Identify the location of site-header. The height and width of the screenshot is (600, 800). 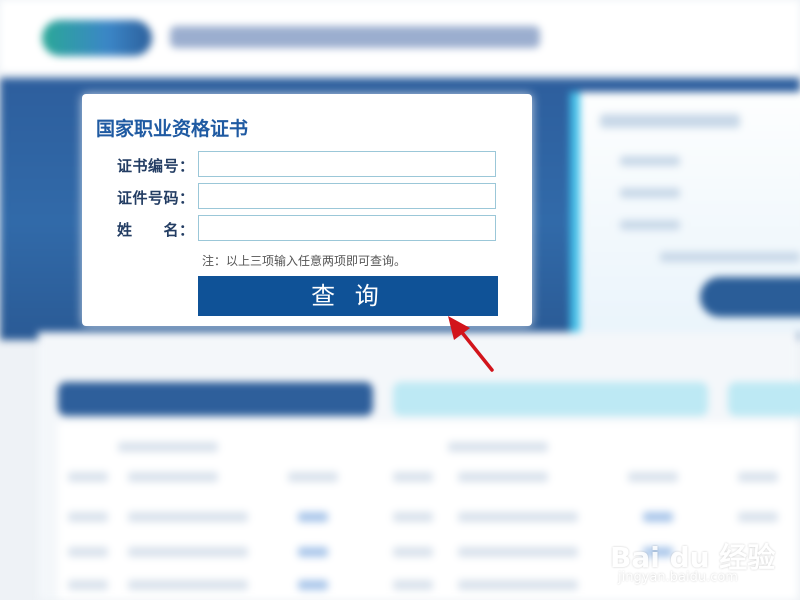
(400, 36).